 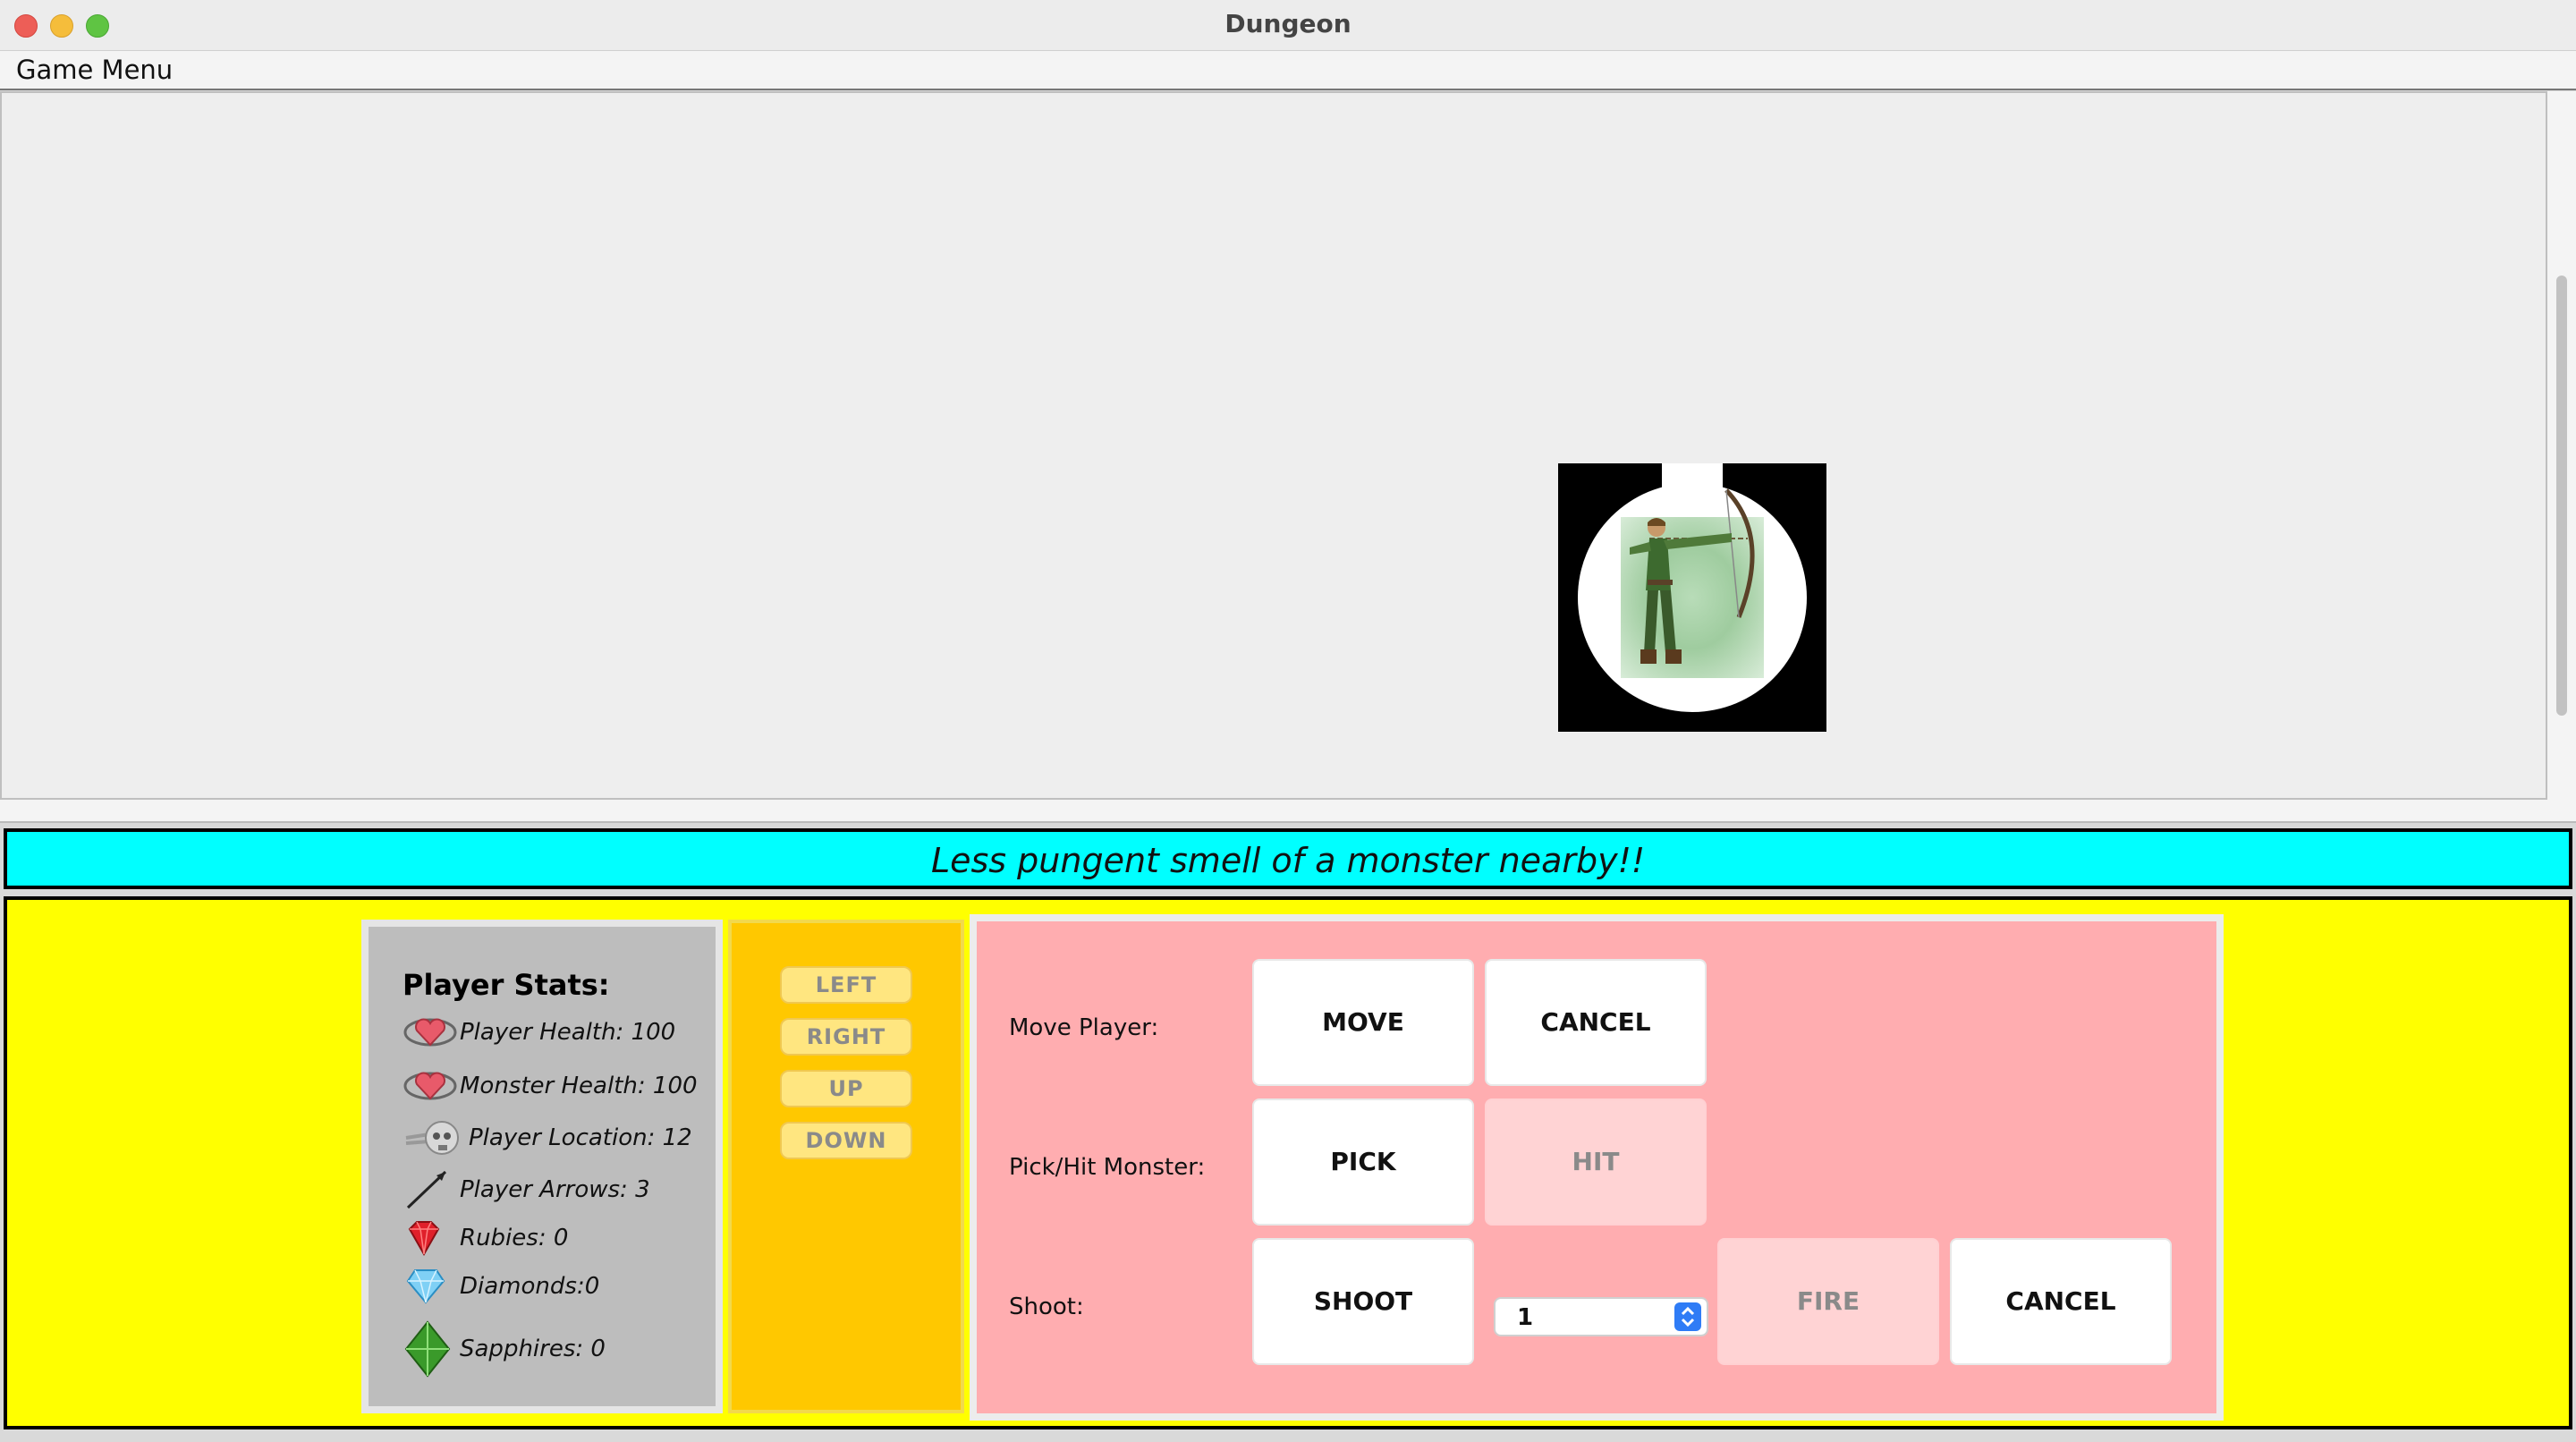 What do you see at coordinates (547, 1138) in the screenshot?
I see `stat-player-location: Player Location: 12` at bounding box center [547, 1138].